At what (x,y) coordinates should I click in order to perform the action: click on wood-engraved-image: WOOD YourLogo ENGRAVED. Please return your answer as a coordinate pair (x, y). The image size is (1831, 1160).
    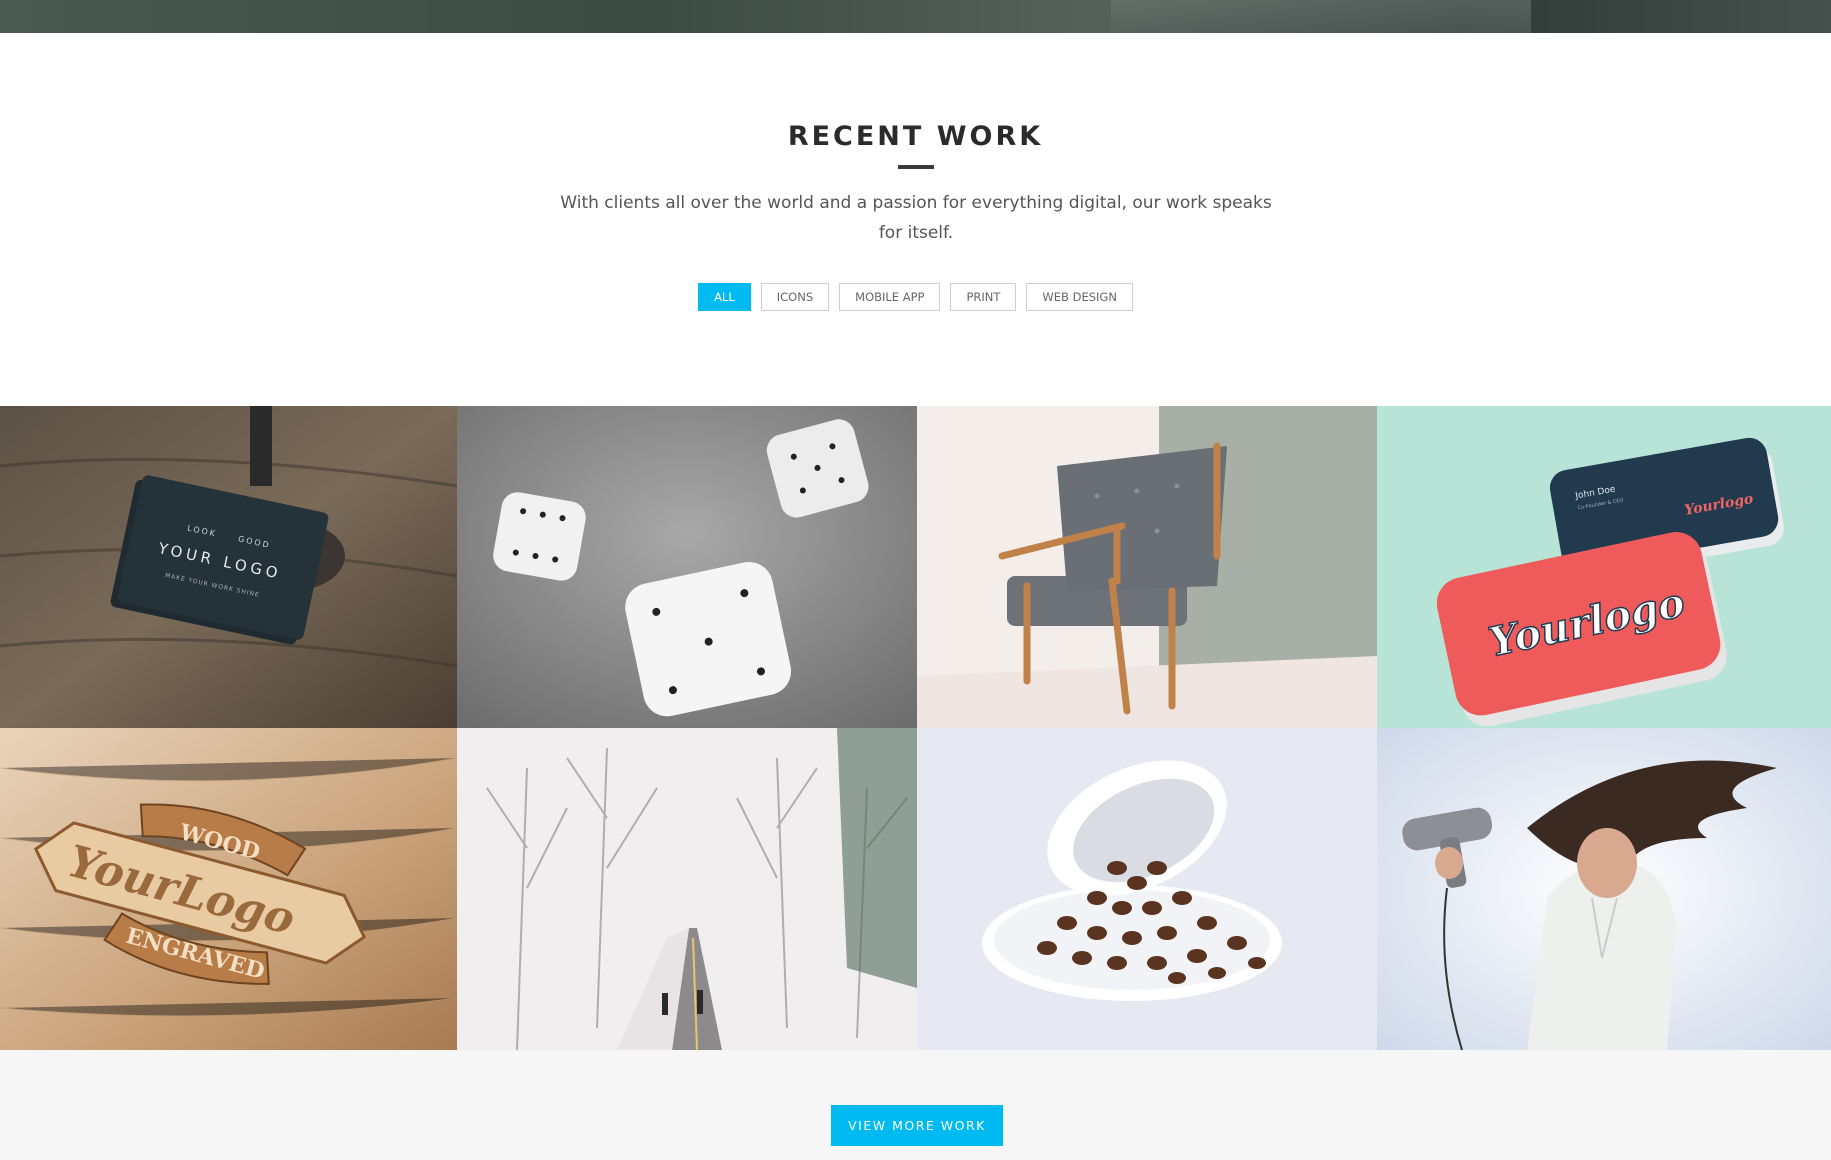
    Looking at the image, I should click on (228, 889).